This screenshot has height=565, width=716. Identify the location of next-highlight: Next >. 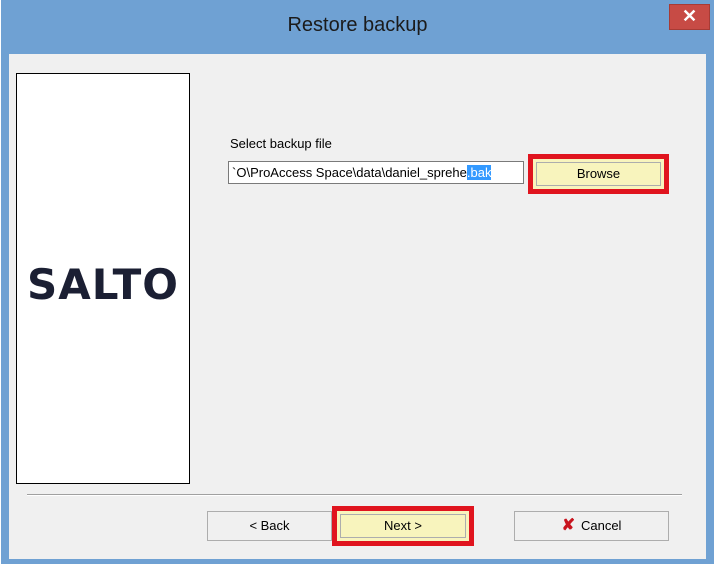
(403, 526).